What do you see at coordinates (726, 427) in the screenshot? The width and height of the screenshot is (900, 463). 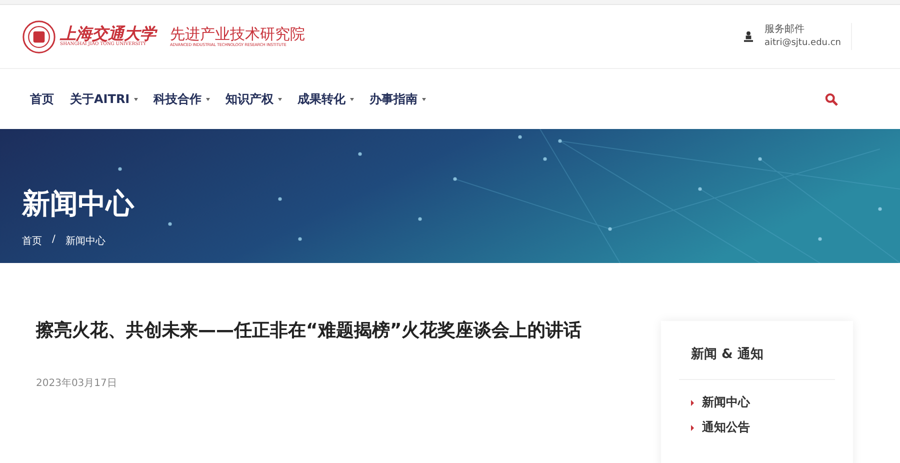 I see `sidebar-link: 通知公告` at bounding box center [726, 427].